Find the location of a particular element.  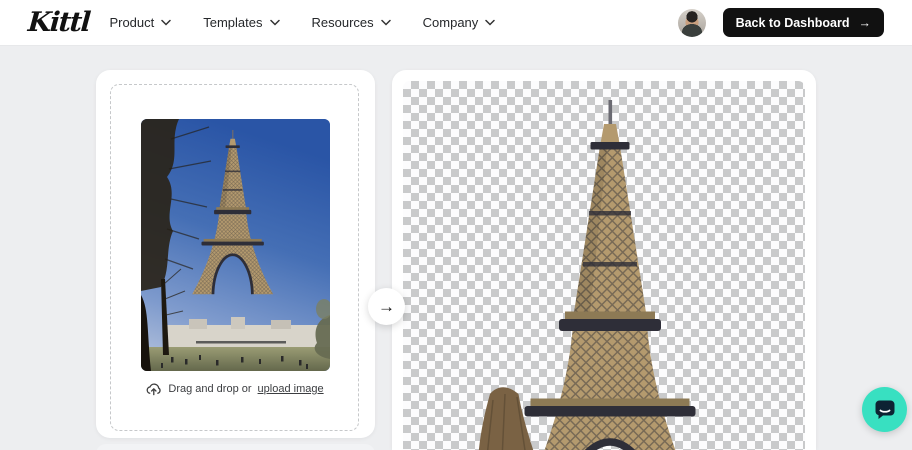

nav-item-templates: Templates is located at coordinates (241, 22).